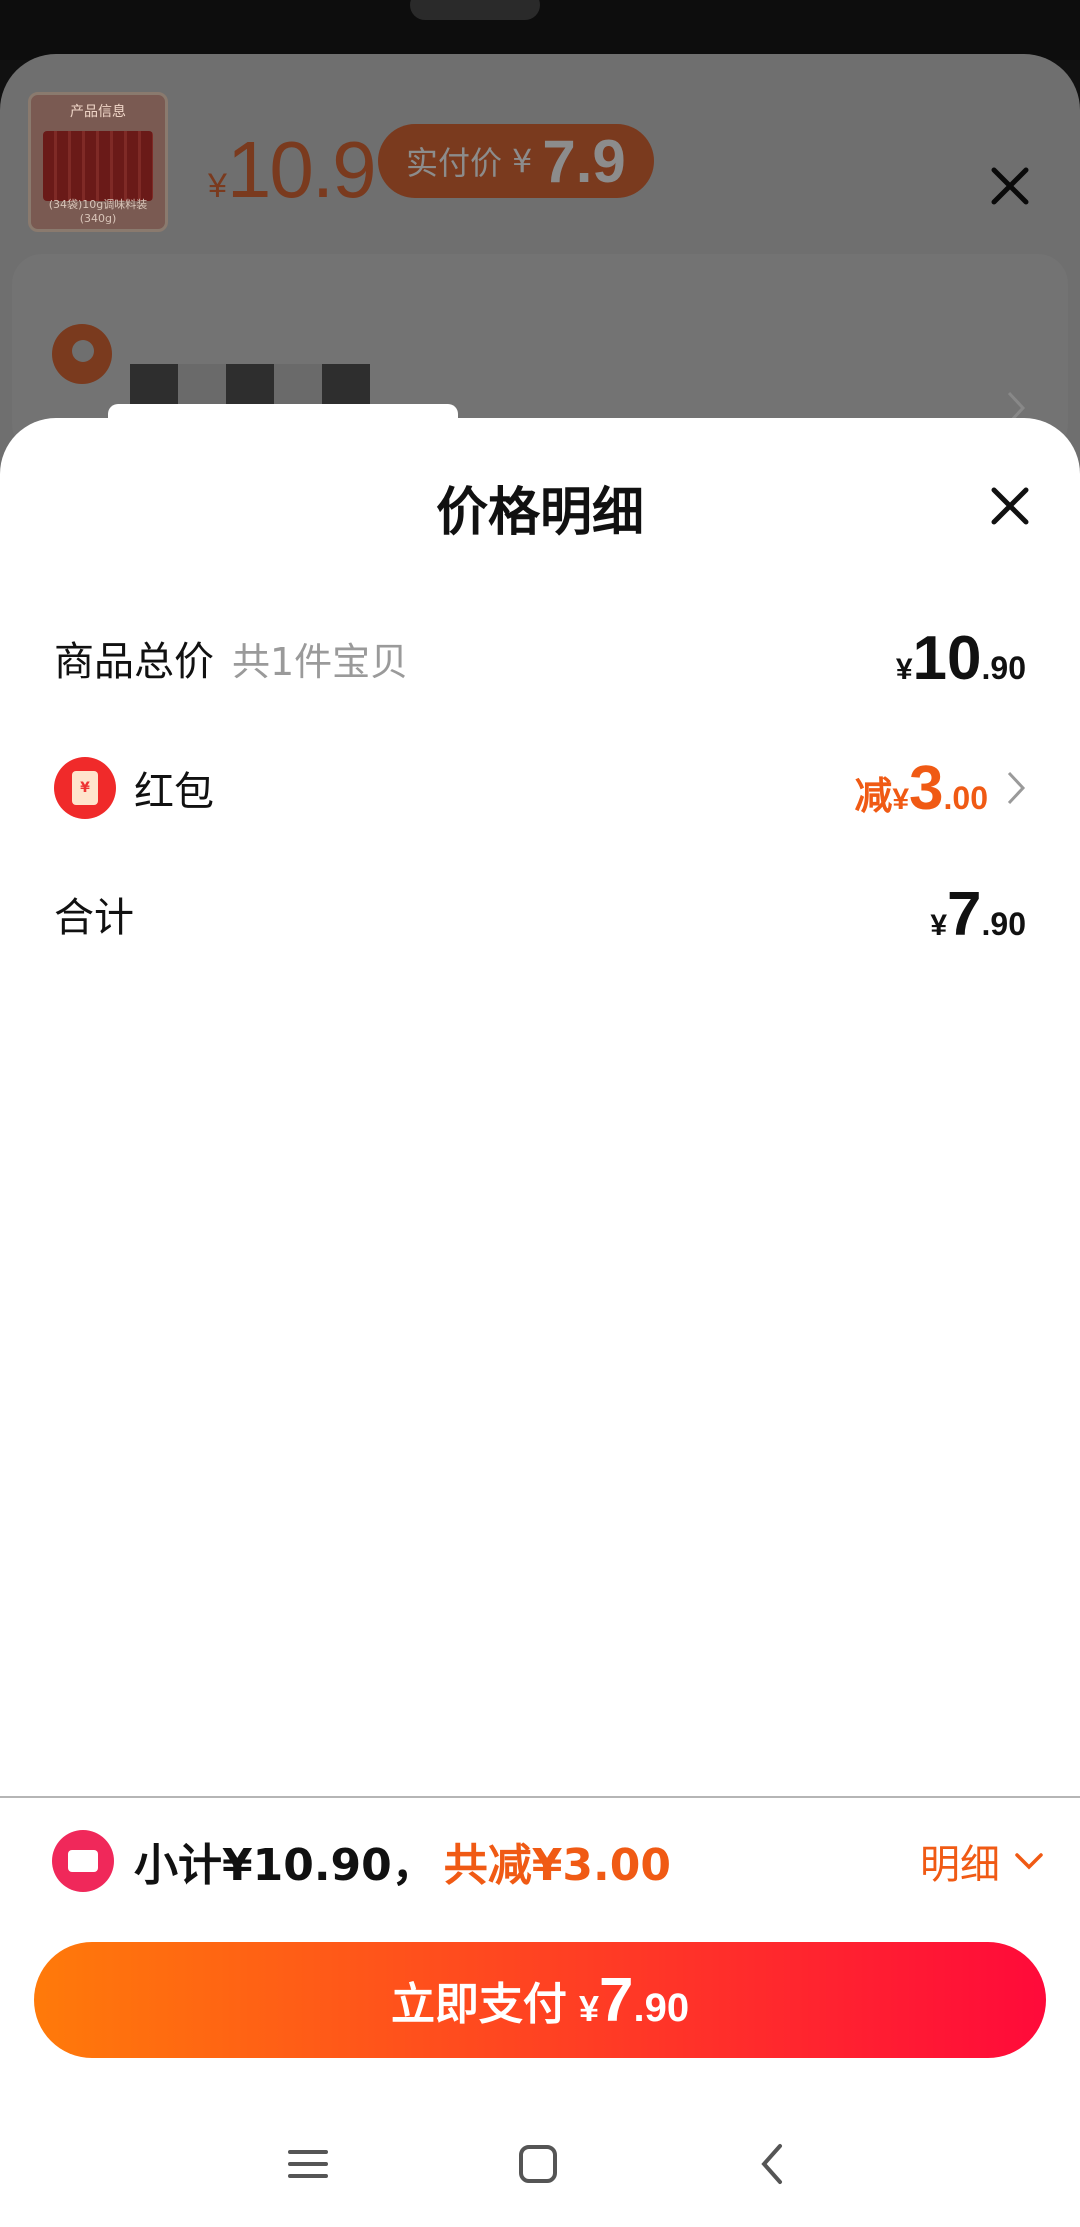 The height and width of the screenshot is (2227, 1080). What do you see at coordinates (285, 1865) in the screenshot?
I see `subtotal-text: 小计¥10.90，` at bounding box center [285, 1865].